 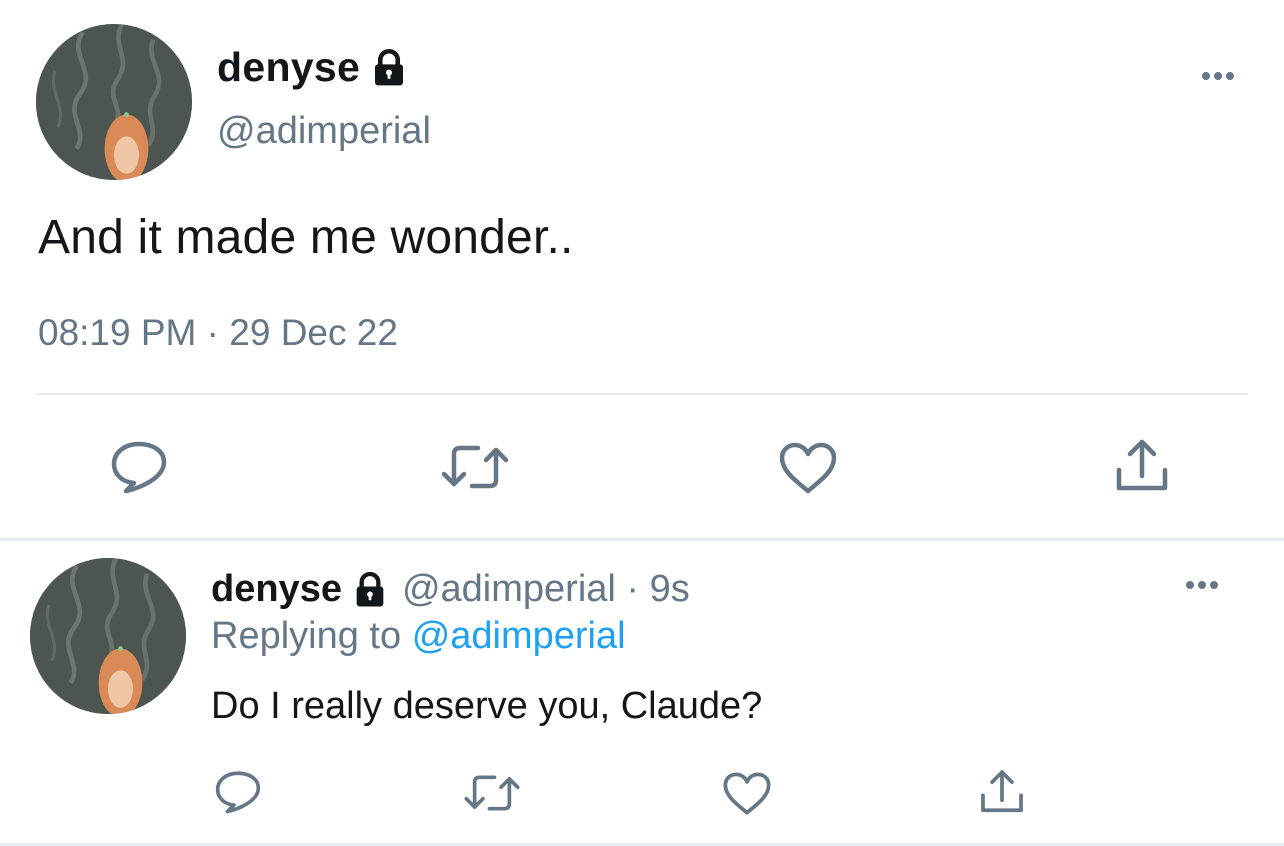 What do you see at coordinates (519, 636) in the screenshot?
I see `replying-to-mention: @adimperial` at bounding box center [519, 636].